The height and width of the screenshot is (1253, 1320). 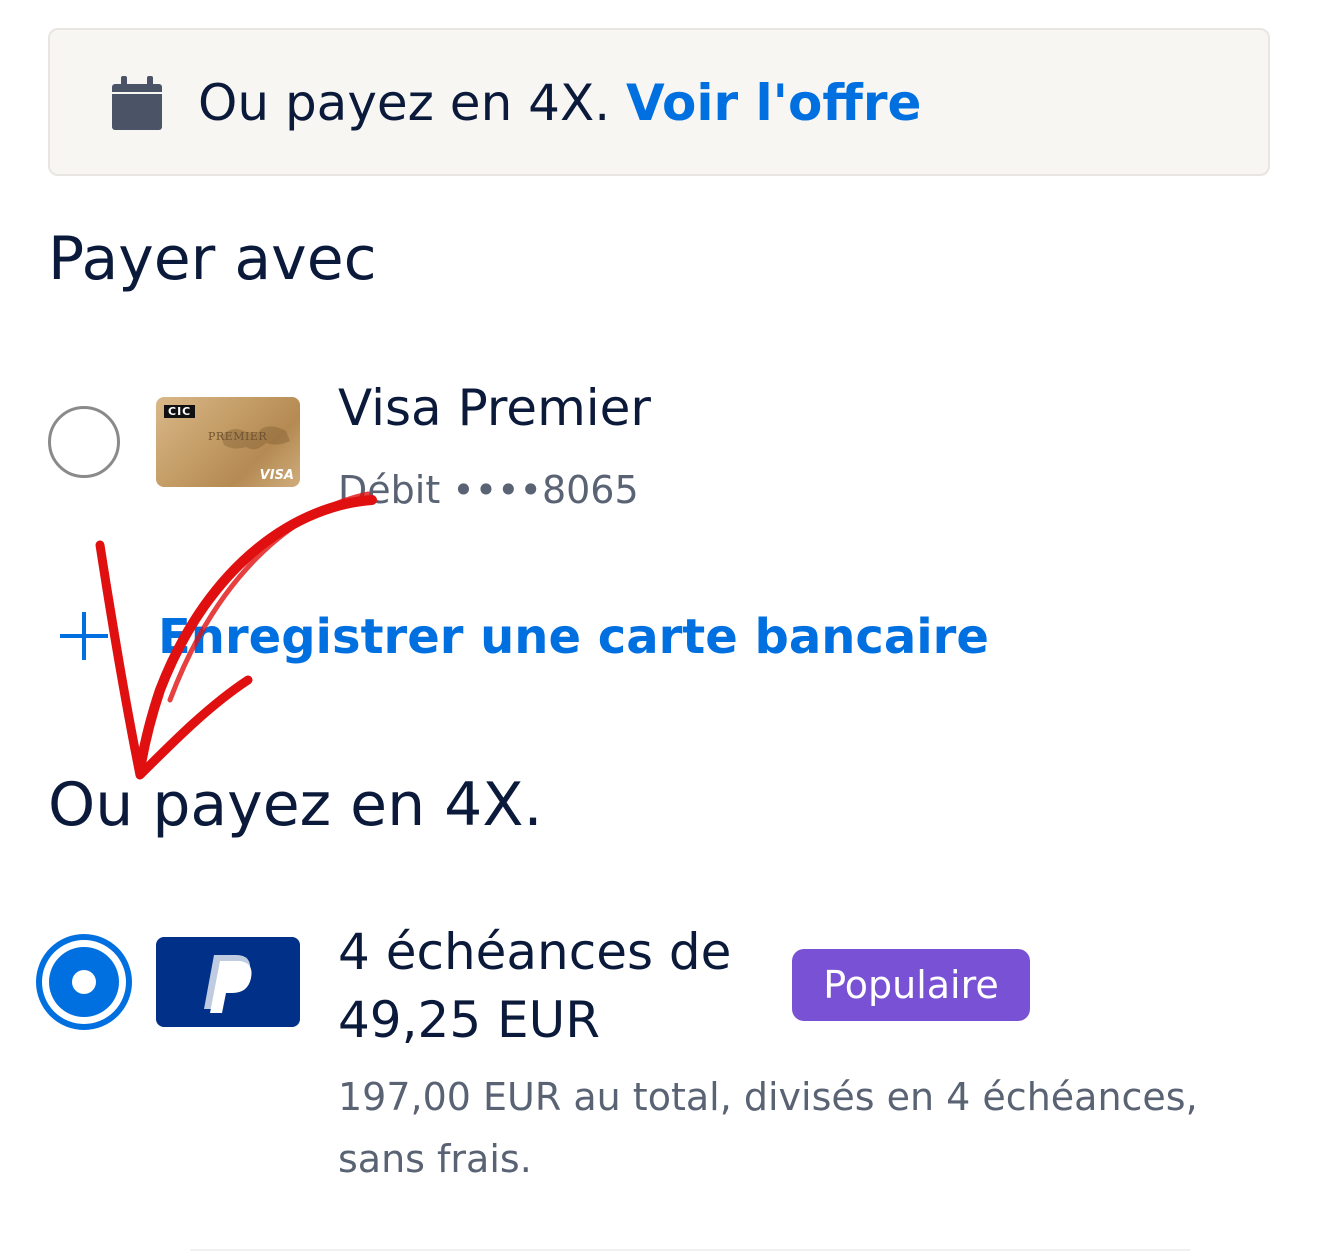 What do you see at coordinates (137, 103) in the screenshot?
I see `calendar-icon` at bounding box center [137, 103].